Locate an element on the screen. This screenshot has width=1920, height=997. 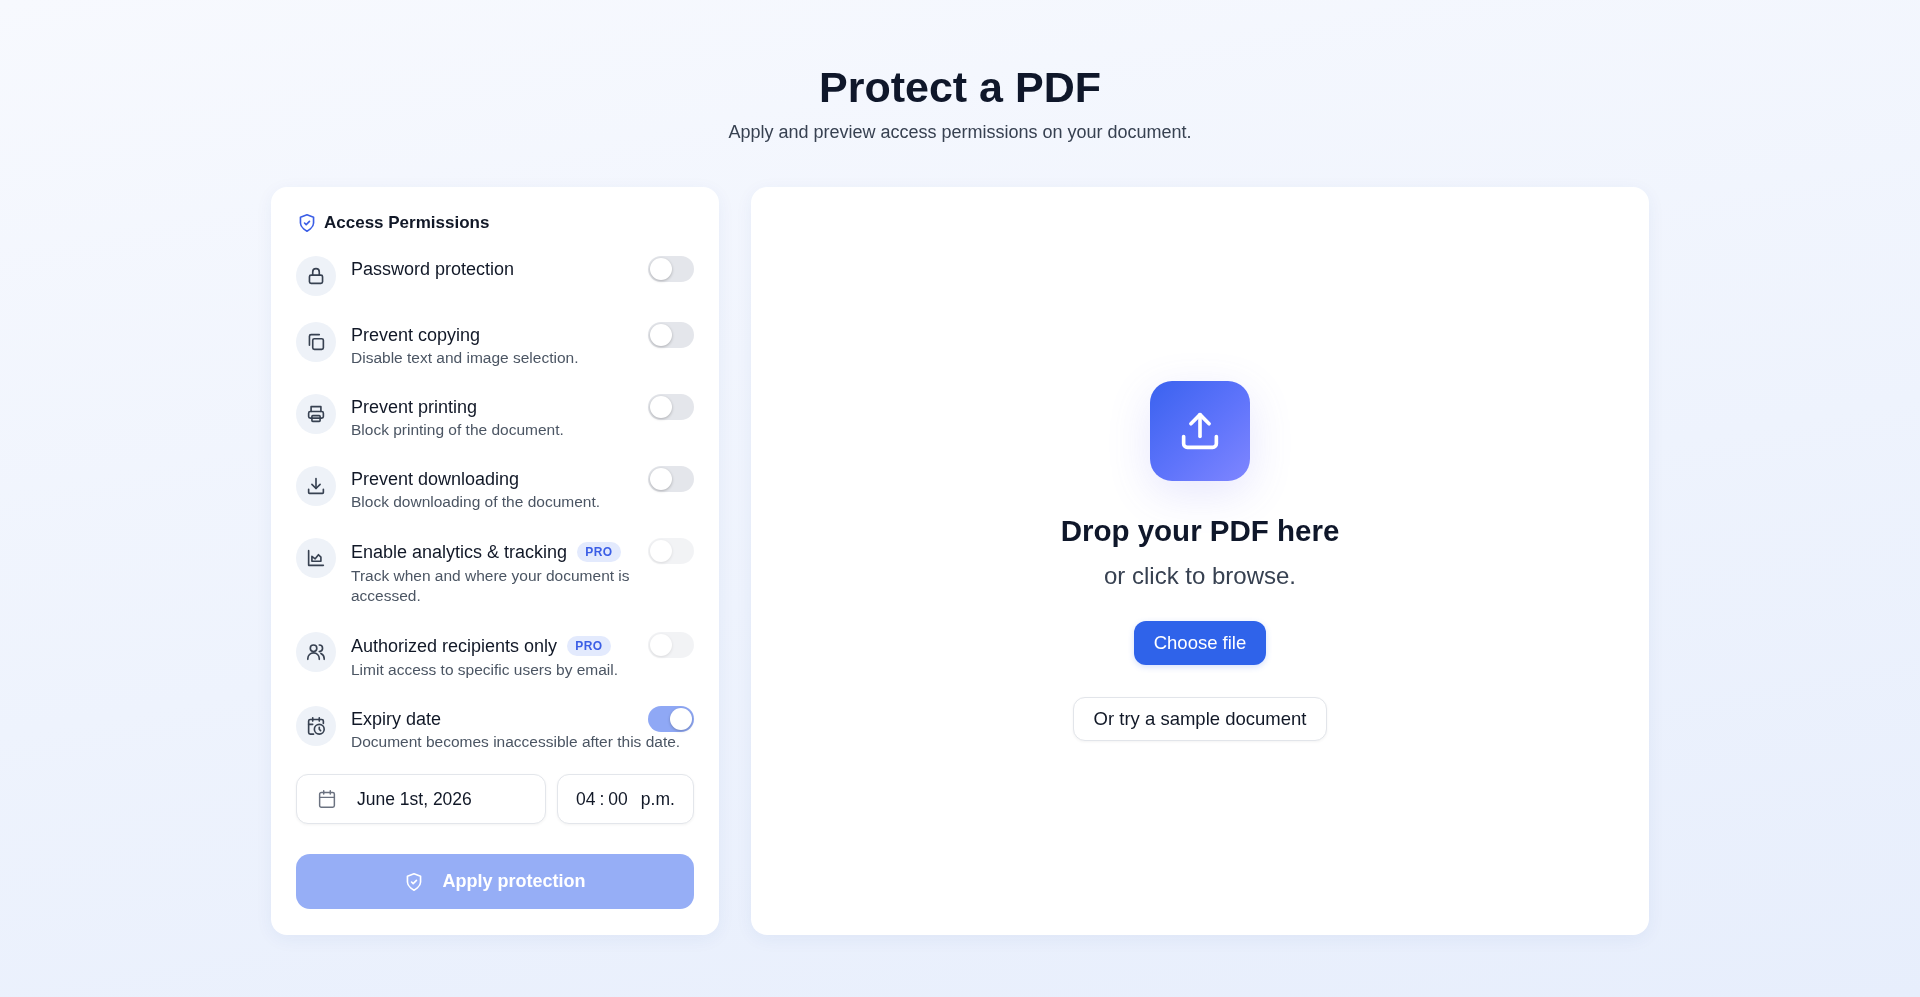
permission-description: Block printing of the document. is located at coordinates (458, 430).